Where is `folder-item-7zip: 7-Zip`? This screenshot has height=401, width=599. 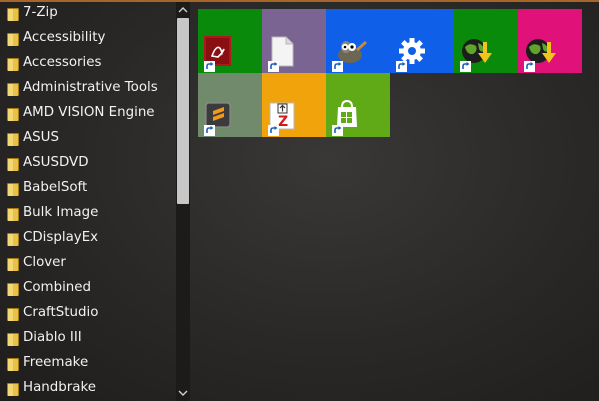 folder-item-7zip: 7-Zip is located at coordinates (88, 14).